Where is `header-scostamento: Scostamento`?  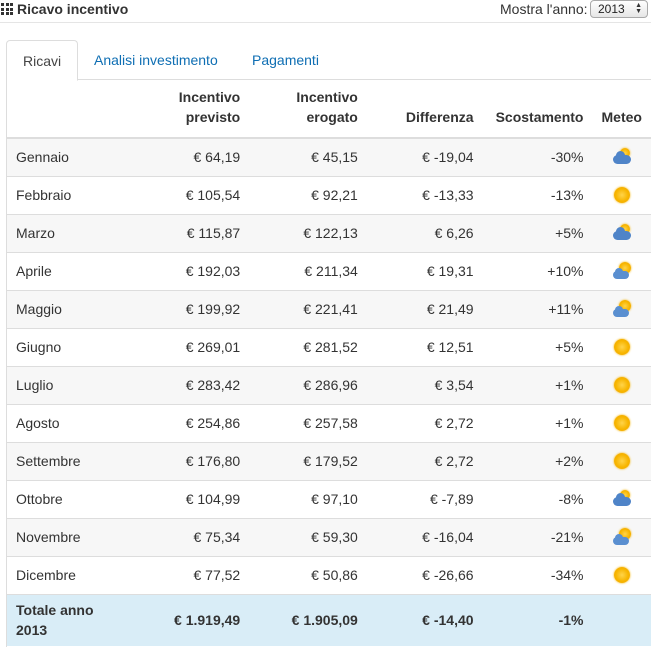 header-scostamento: Scostamento is located at coordinates (537, 109).